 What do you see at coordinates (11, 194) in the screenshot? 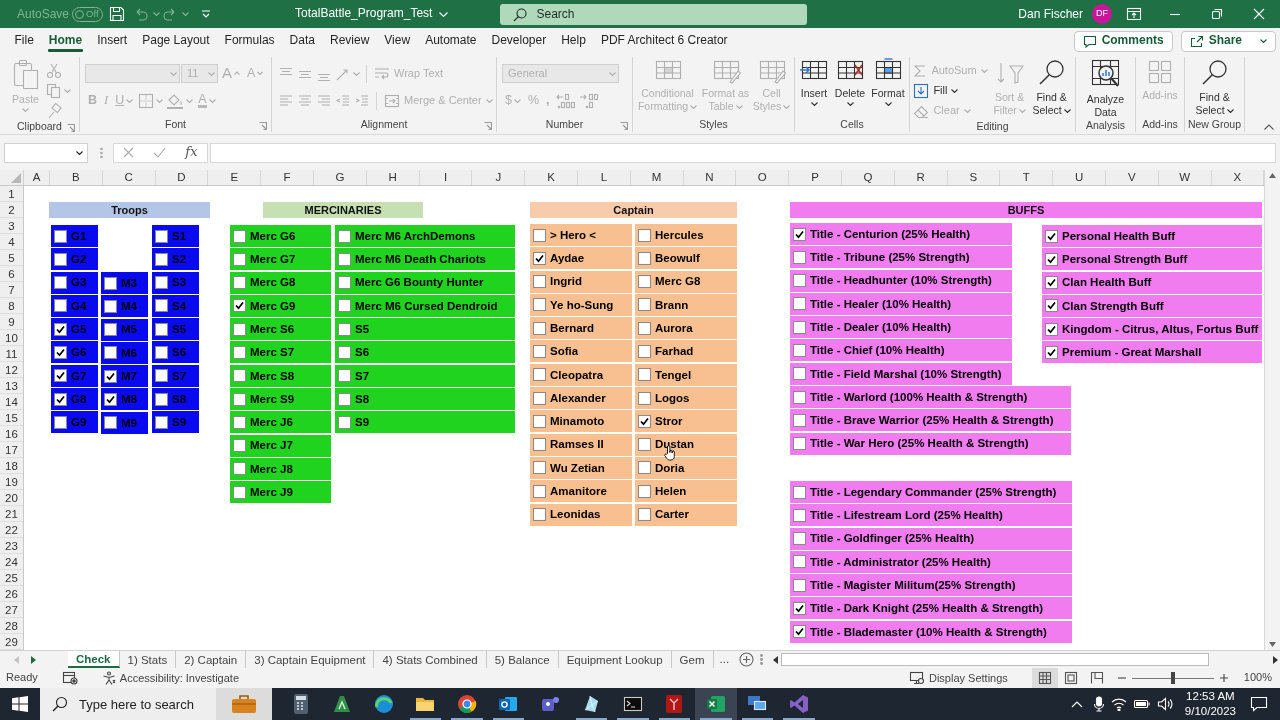
I see `row-header: 1` at bounding box center [11, 194].